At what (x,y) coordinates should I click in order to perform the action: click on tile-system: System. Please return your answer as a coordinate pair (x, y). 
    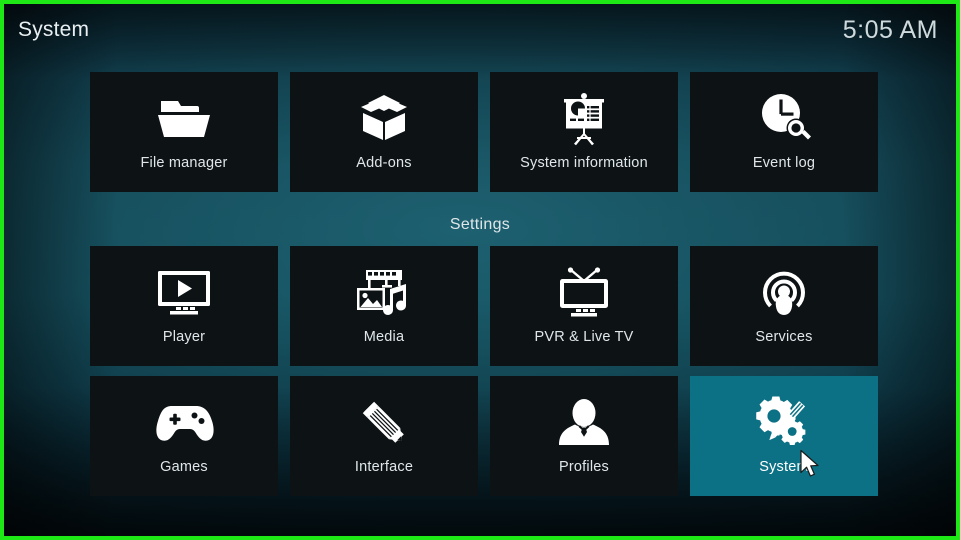
    Looking at the image, I should click on (784, 436).